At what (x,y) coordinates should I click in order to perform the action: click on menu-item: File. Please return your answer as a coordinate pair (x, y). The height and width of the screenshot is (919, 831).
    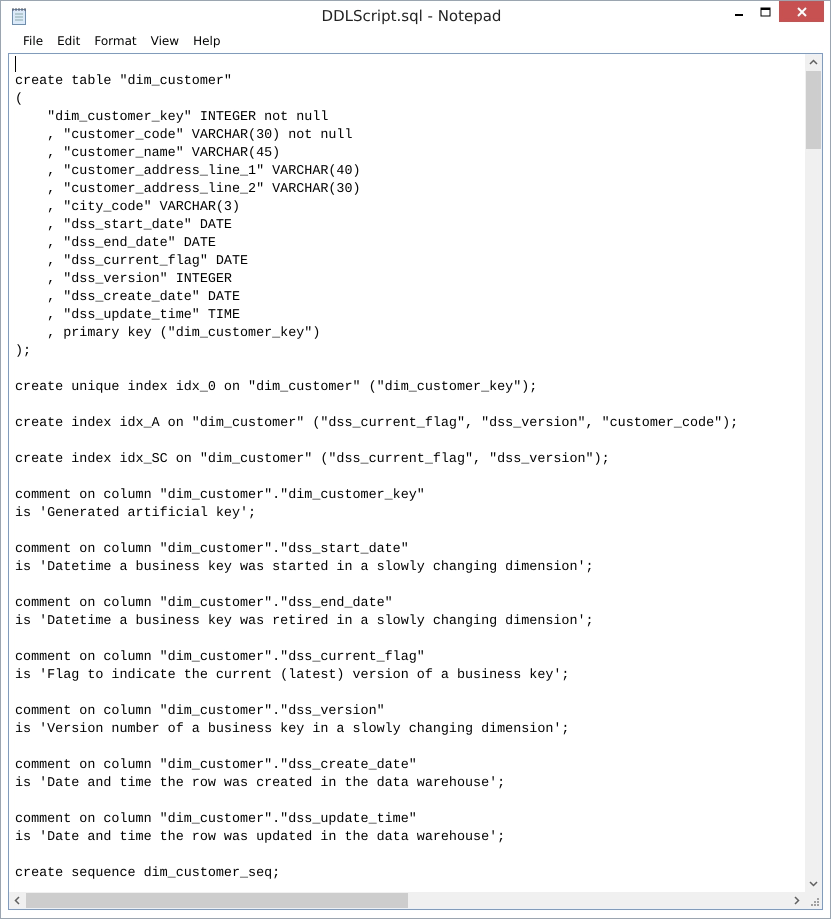
    Looking at the image, I should click on (33, 42).